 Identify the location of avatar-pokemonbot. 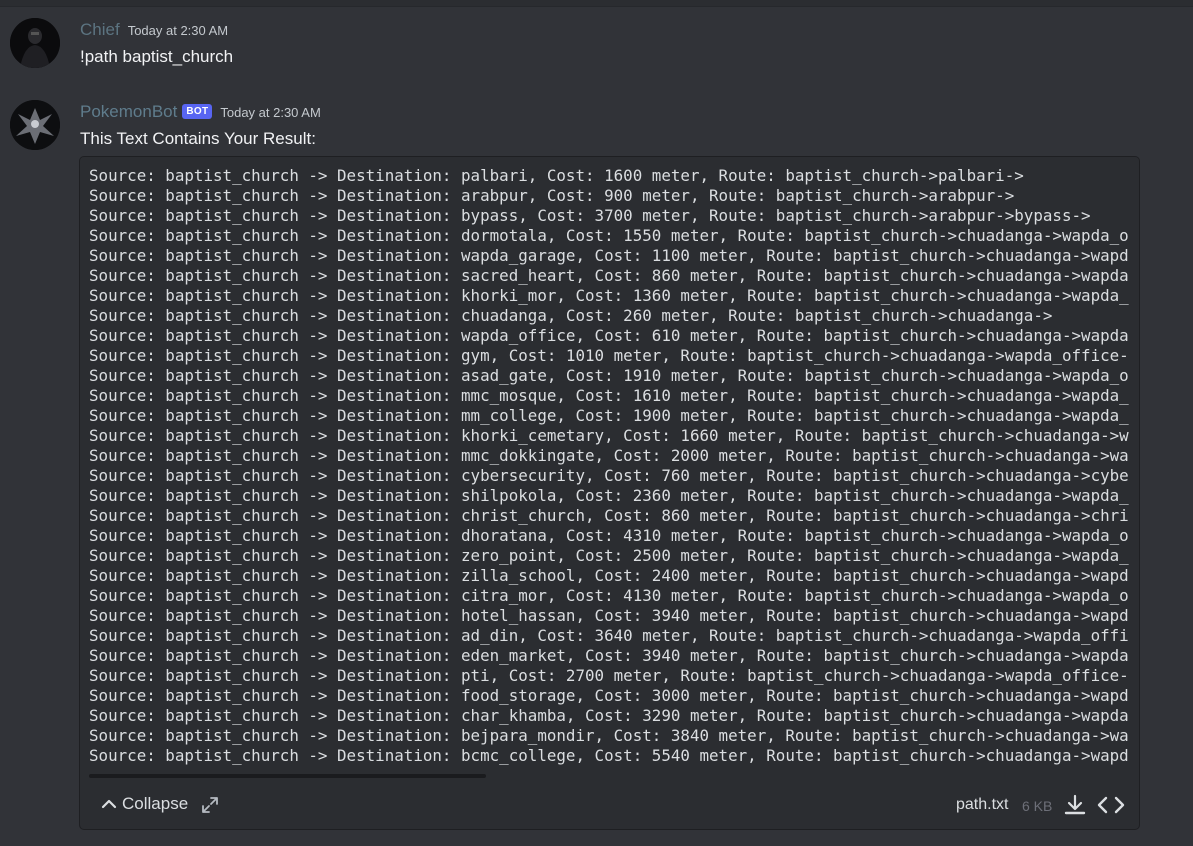
(35, 125).